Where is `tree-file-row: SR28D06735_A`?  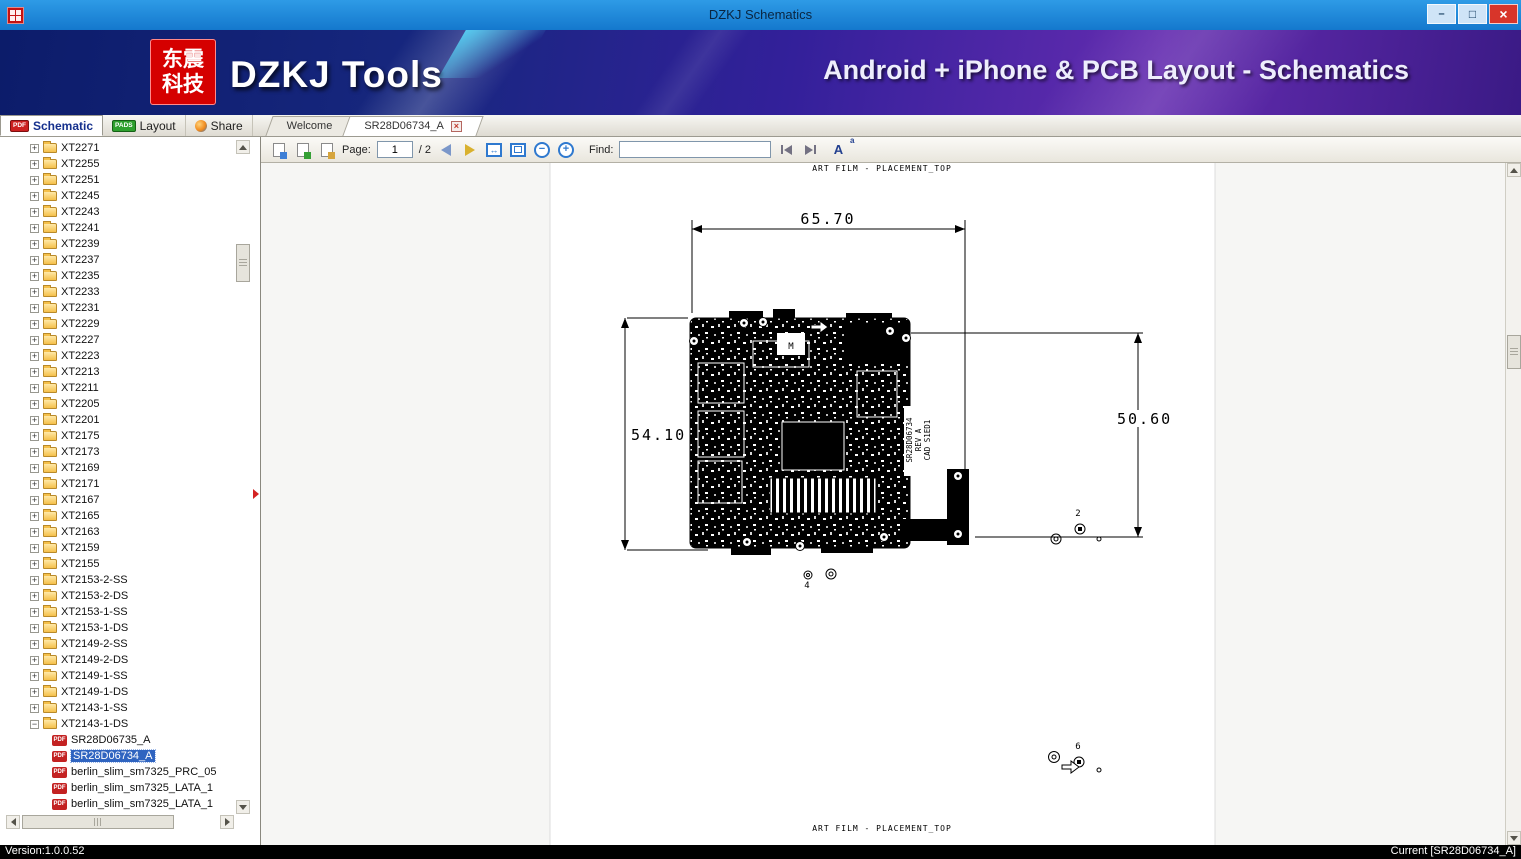 tree-file-row: SR28D06735_A is located at coordinates (117, 740).